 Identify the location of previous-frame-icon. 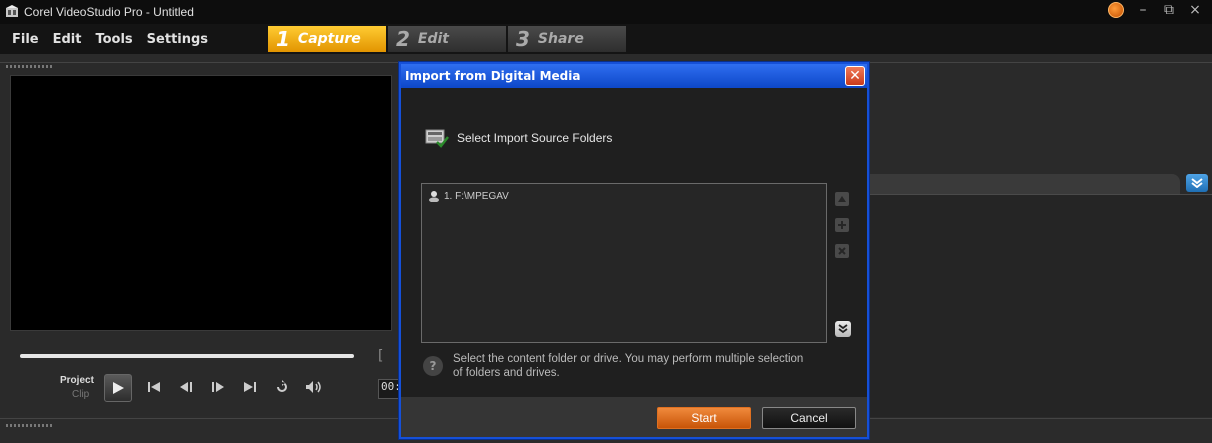
(186, 387).